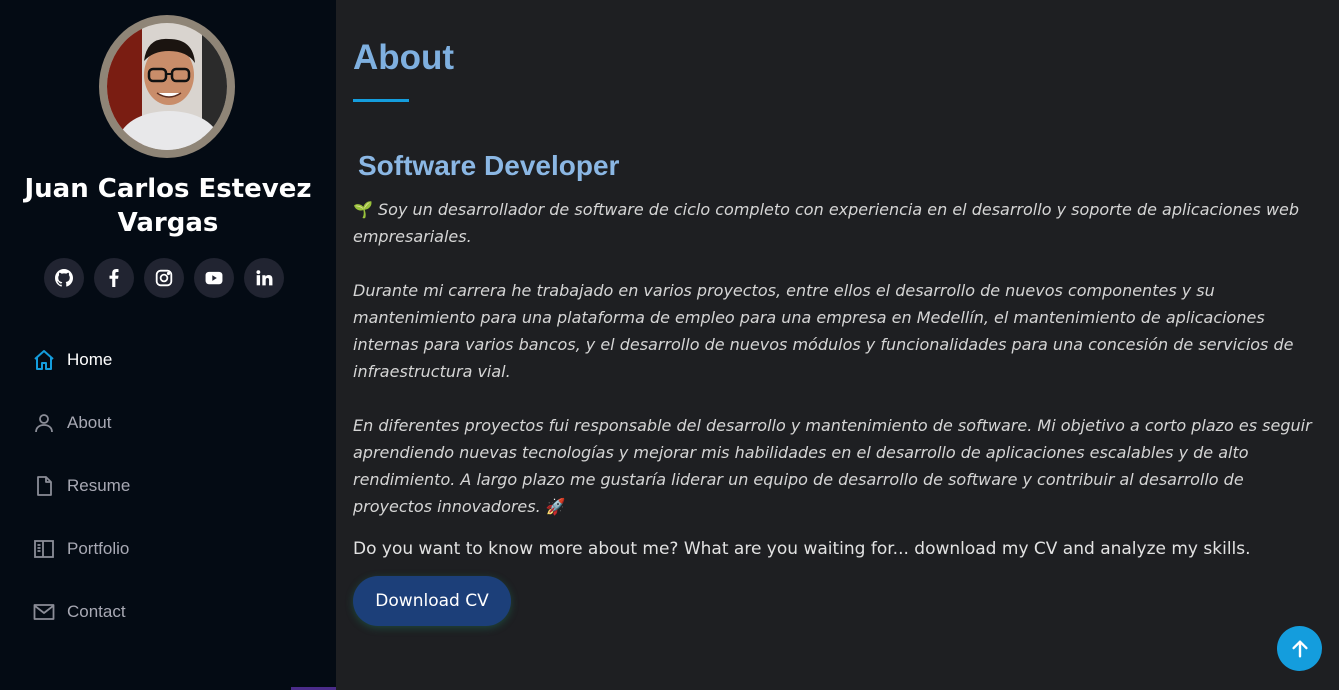 This screenshot has width=1339, height=690. I want to click on nav-label-about: About, so click(89, 422).